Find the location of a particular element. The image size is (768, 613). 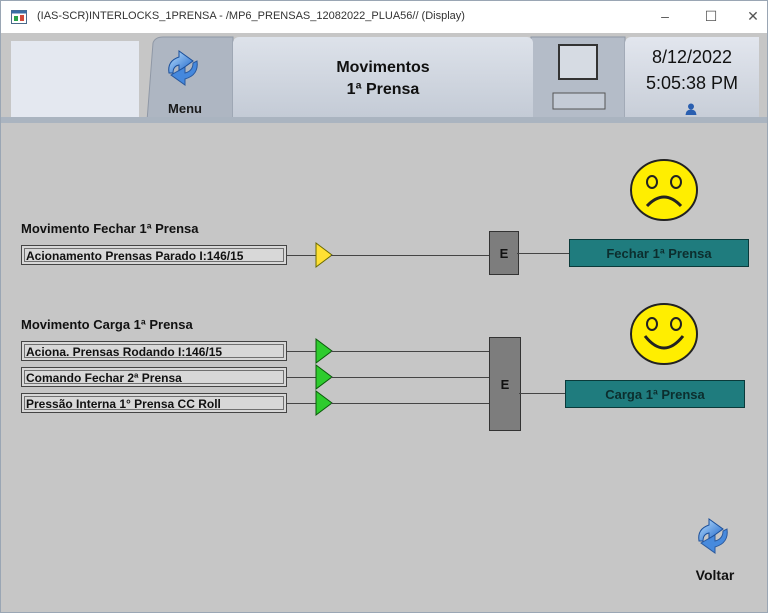

back-button: Voltar is located at coordinates (715, 551).